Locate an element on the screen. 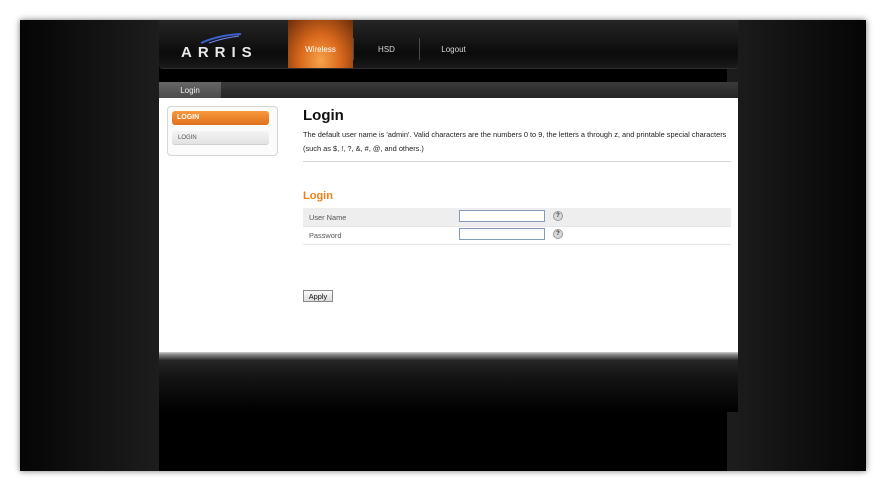  form-row-password: Password ? is located at coordinates (517, 235).